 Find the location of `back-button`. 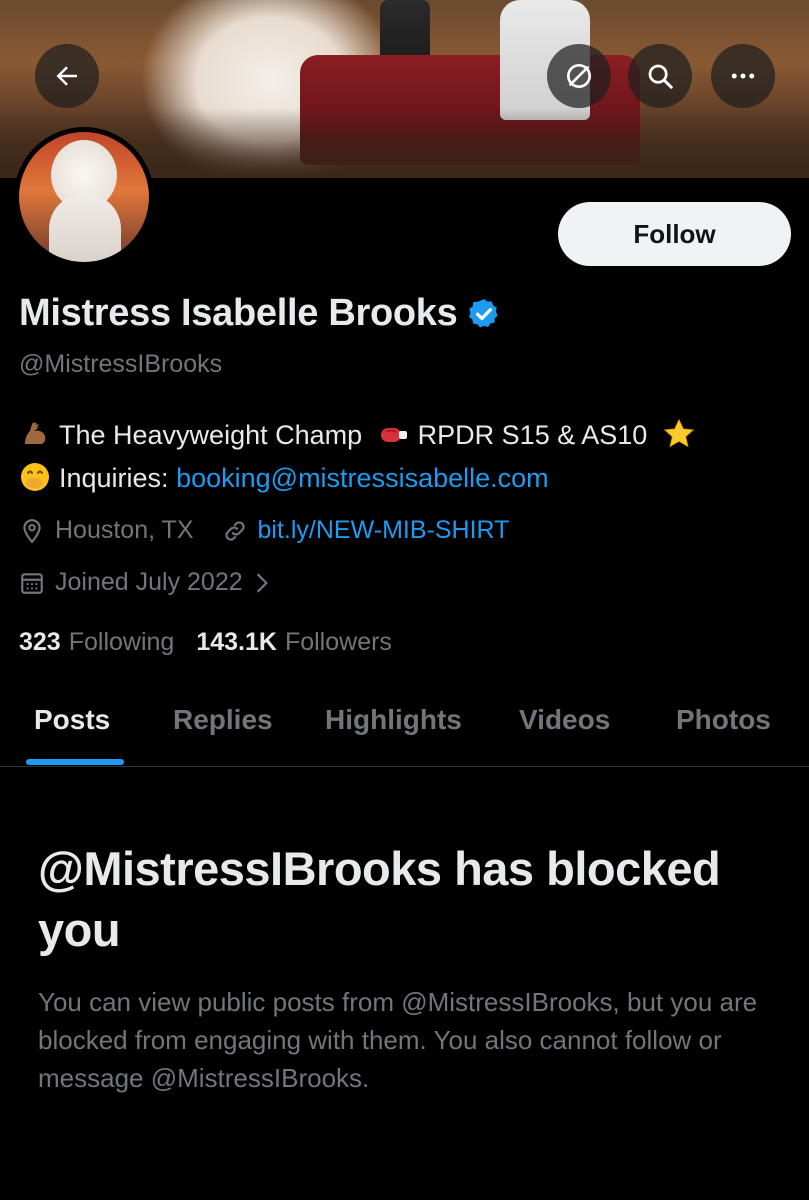

back-button is located at coordinates (67, 76).